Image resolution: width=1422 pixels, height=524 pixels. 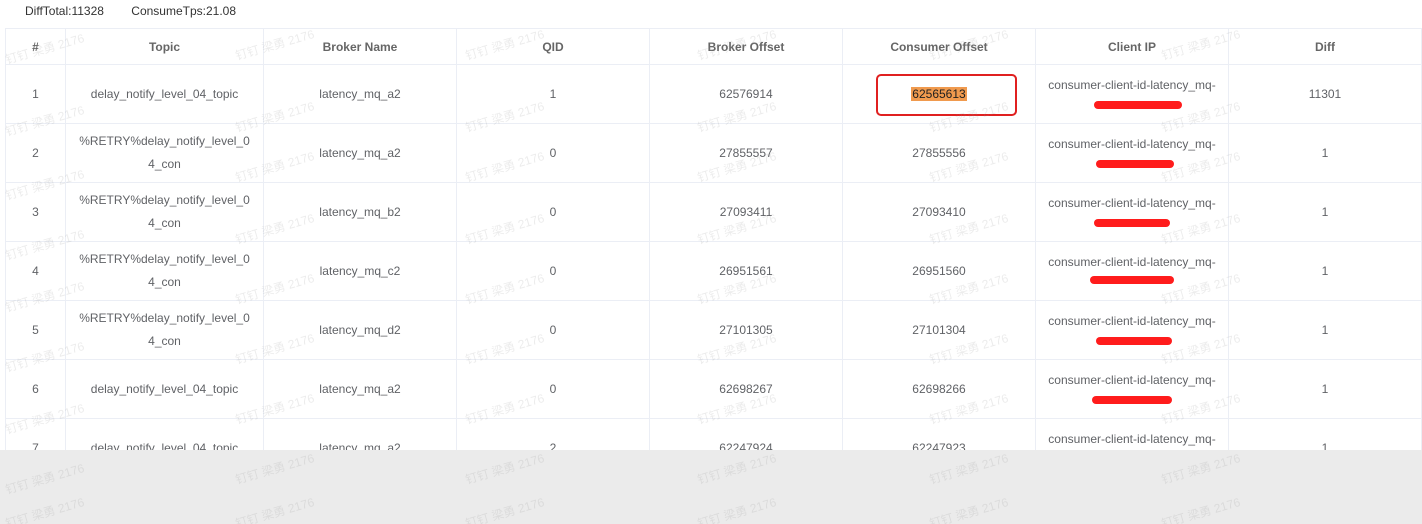 I want to click on cell-consumer-offset: 26951560, so click(x=939, y=271).